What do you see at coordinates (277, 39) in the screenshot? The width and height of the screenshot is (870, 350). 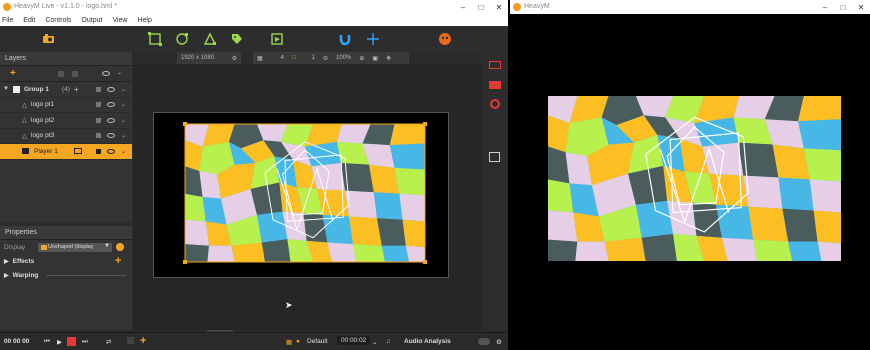 I see `group-shape-icon` at bounding box center [277, 39].